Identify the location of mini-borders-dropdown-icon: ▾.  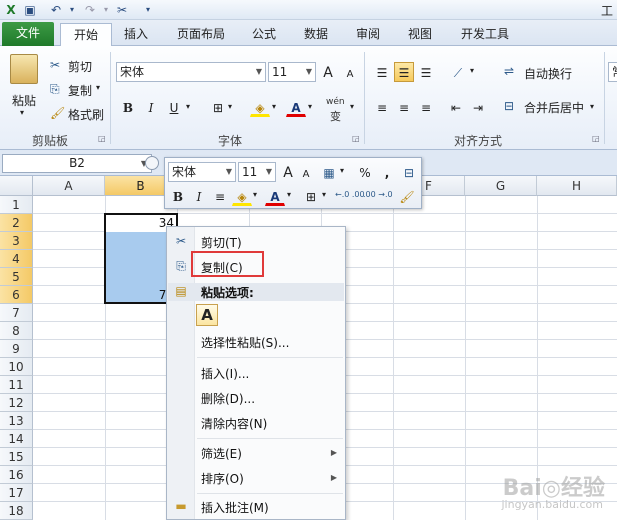
(324, 194).